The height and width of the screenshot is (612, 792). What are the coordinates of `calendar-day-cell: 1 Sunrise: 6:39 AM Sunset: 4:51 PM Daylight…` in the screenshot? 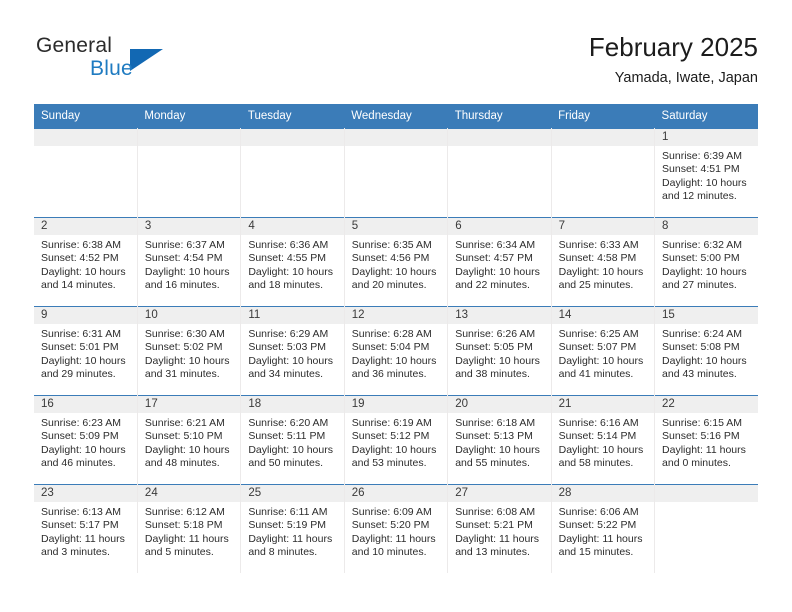 It's located at (706, 173).